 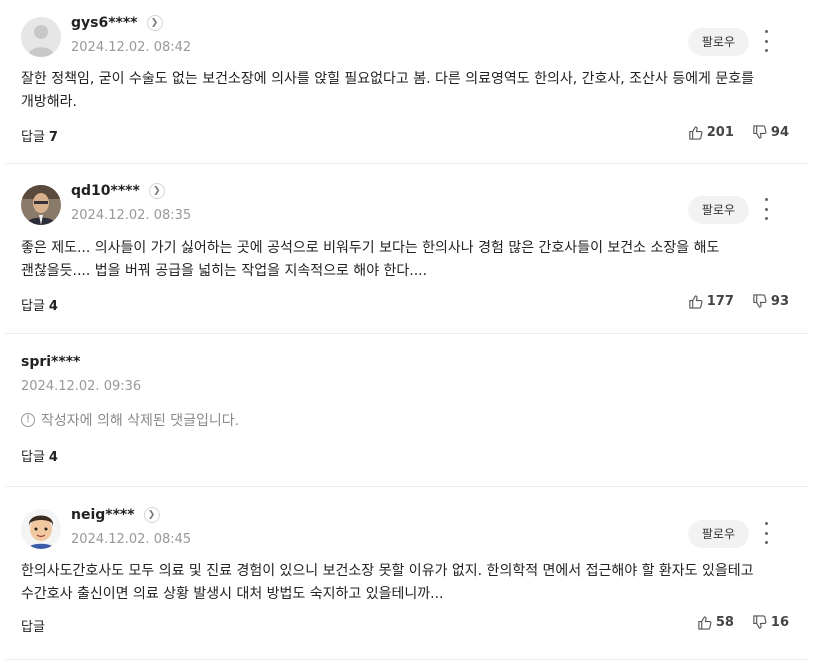 I want to click on comment-header: neig**** ❯ 2024.12.02. 08:45 팔로우, so click(x=406, y=524).